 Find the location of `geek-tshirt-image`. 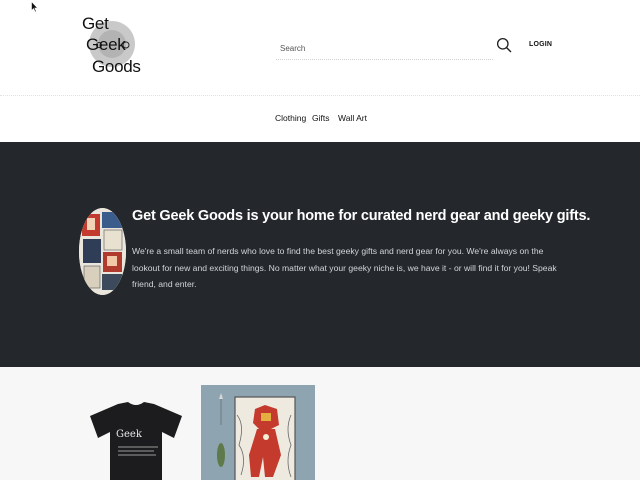

geek-tshirt-image is located at coordinates (136, 441).